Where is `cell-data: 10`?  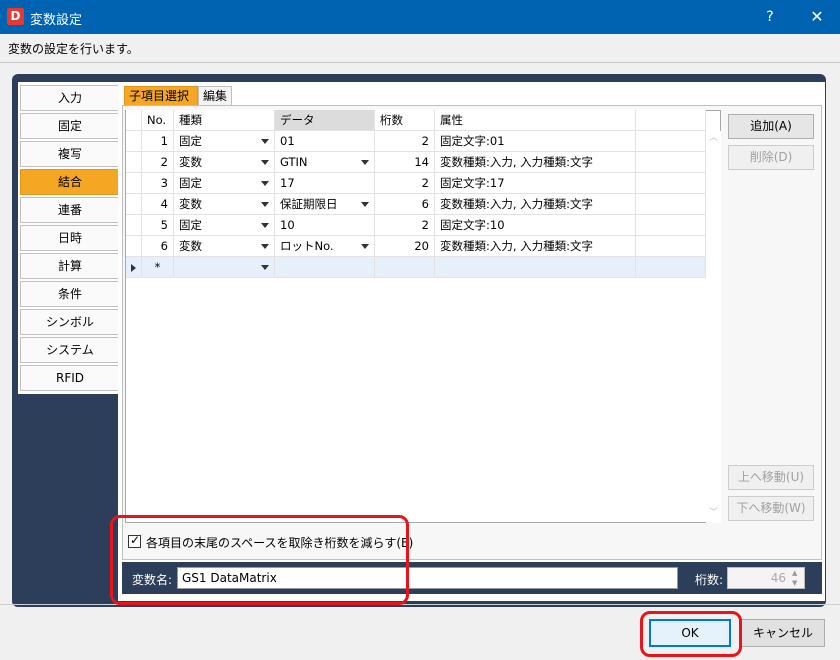 cell-data: 10 is located at coordinates (325, 225).